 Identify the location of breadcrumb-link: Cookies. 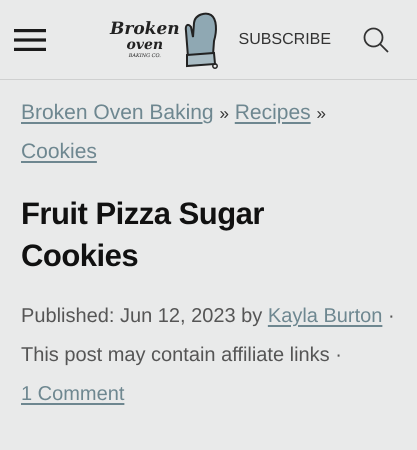
(59, 151).